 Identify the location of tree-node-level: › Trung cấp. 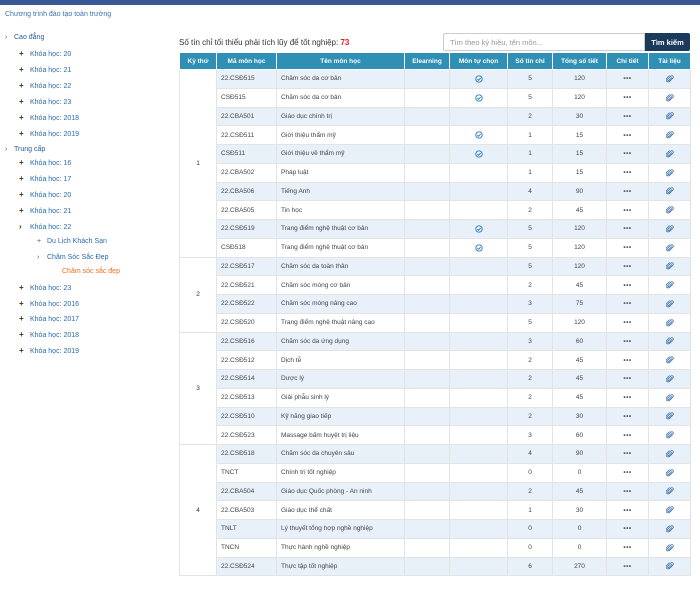
(25, 150).